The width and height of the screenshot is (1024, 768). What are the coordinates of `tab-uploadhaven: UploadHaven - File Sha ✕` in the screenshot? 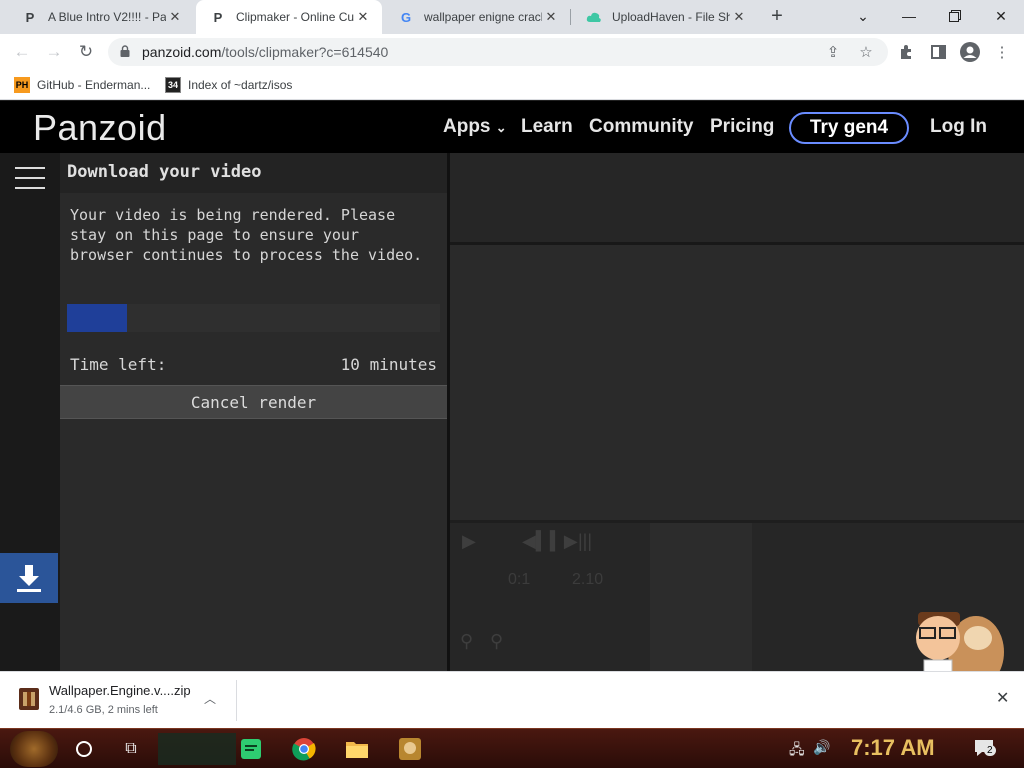 It's located at (665, 17).